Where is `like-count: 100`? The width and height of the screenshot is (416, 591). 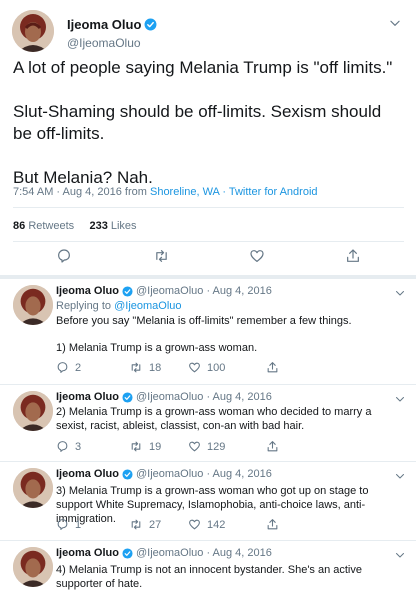 like-count: 100 is located at coordinates (216, 367).